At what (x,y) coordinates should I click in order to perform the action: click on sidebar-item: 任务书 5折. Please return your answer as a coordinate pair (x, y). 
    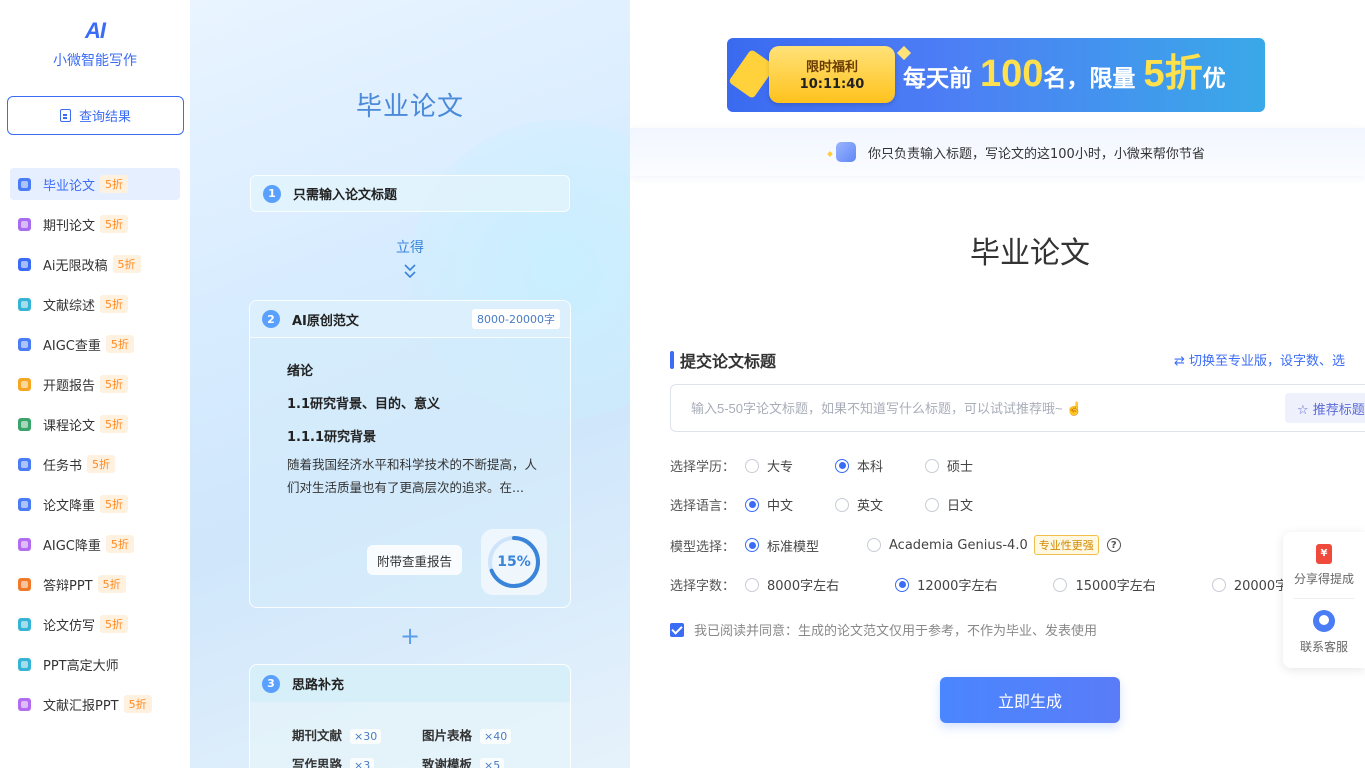
    Looking at the image, I should click on (95, 464).